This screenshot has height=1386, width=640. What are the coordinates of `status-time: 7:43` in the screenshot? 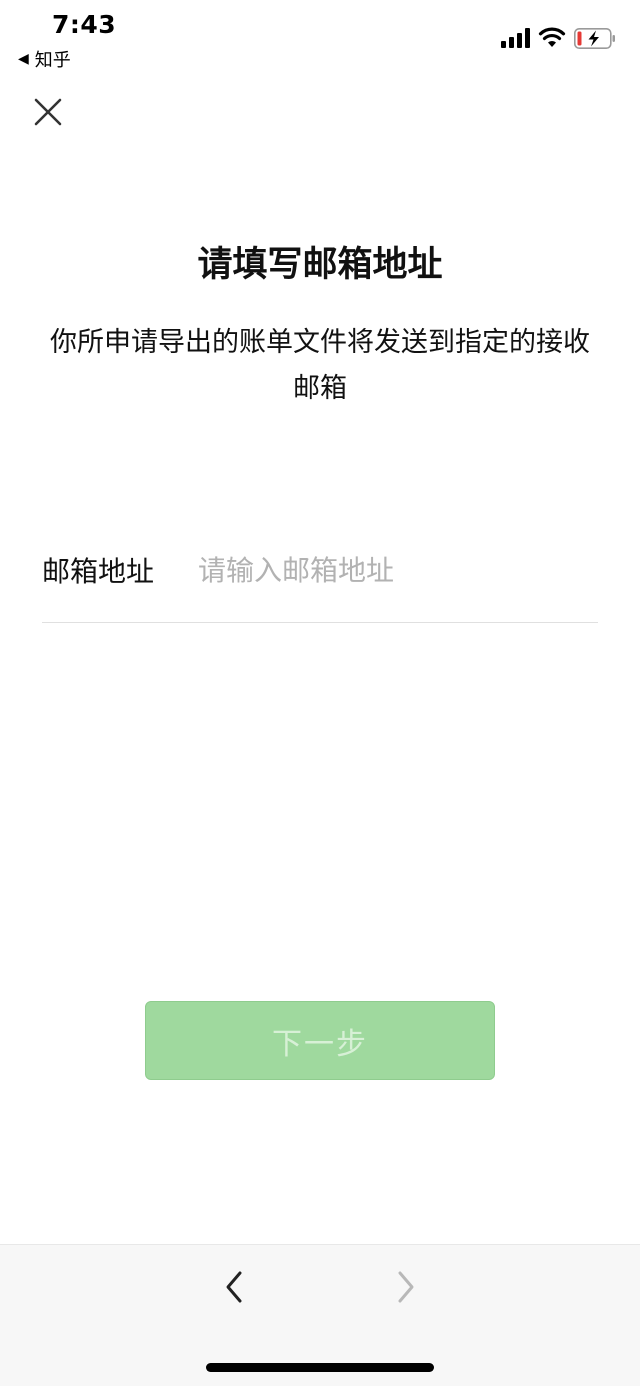 It's located at (84, 24).